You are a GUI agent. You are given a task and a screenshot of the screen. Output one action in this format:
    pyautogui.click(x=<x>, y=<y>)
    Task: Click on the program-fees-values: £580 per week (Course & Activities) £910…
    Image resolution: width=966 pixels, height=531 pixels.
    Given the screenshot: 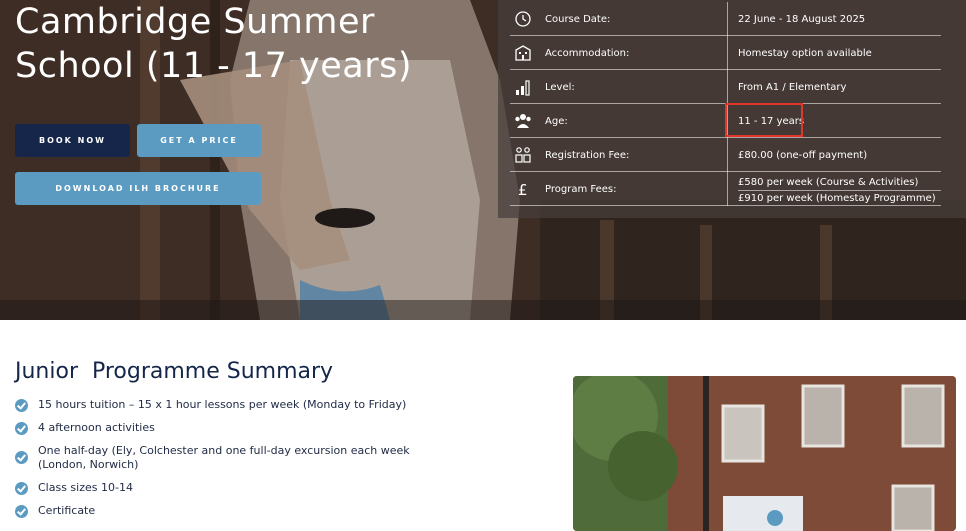 What is the action you would take?
    pyautogui.click(x=834, y=189)
    